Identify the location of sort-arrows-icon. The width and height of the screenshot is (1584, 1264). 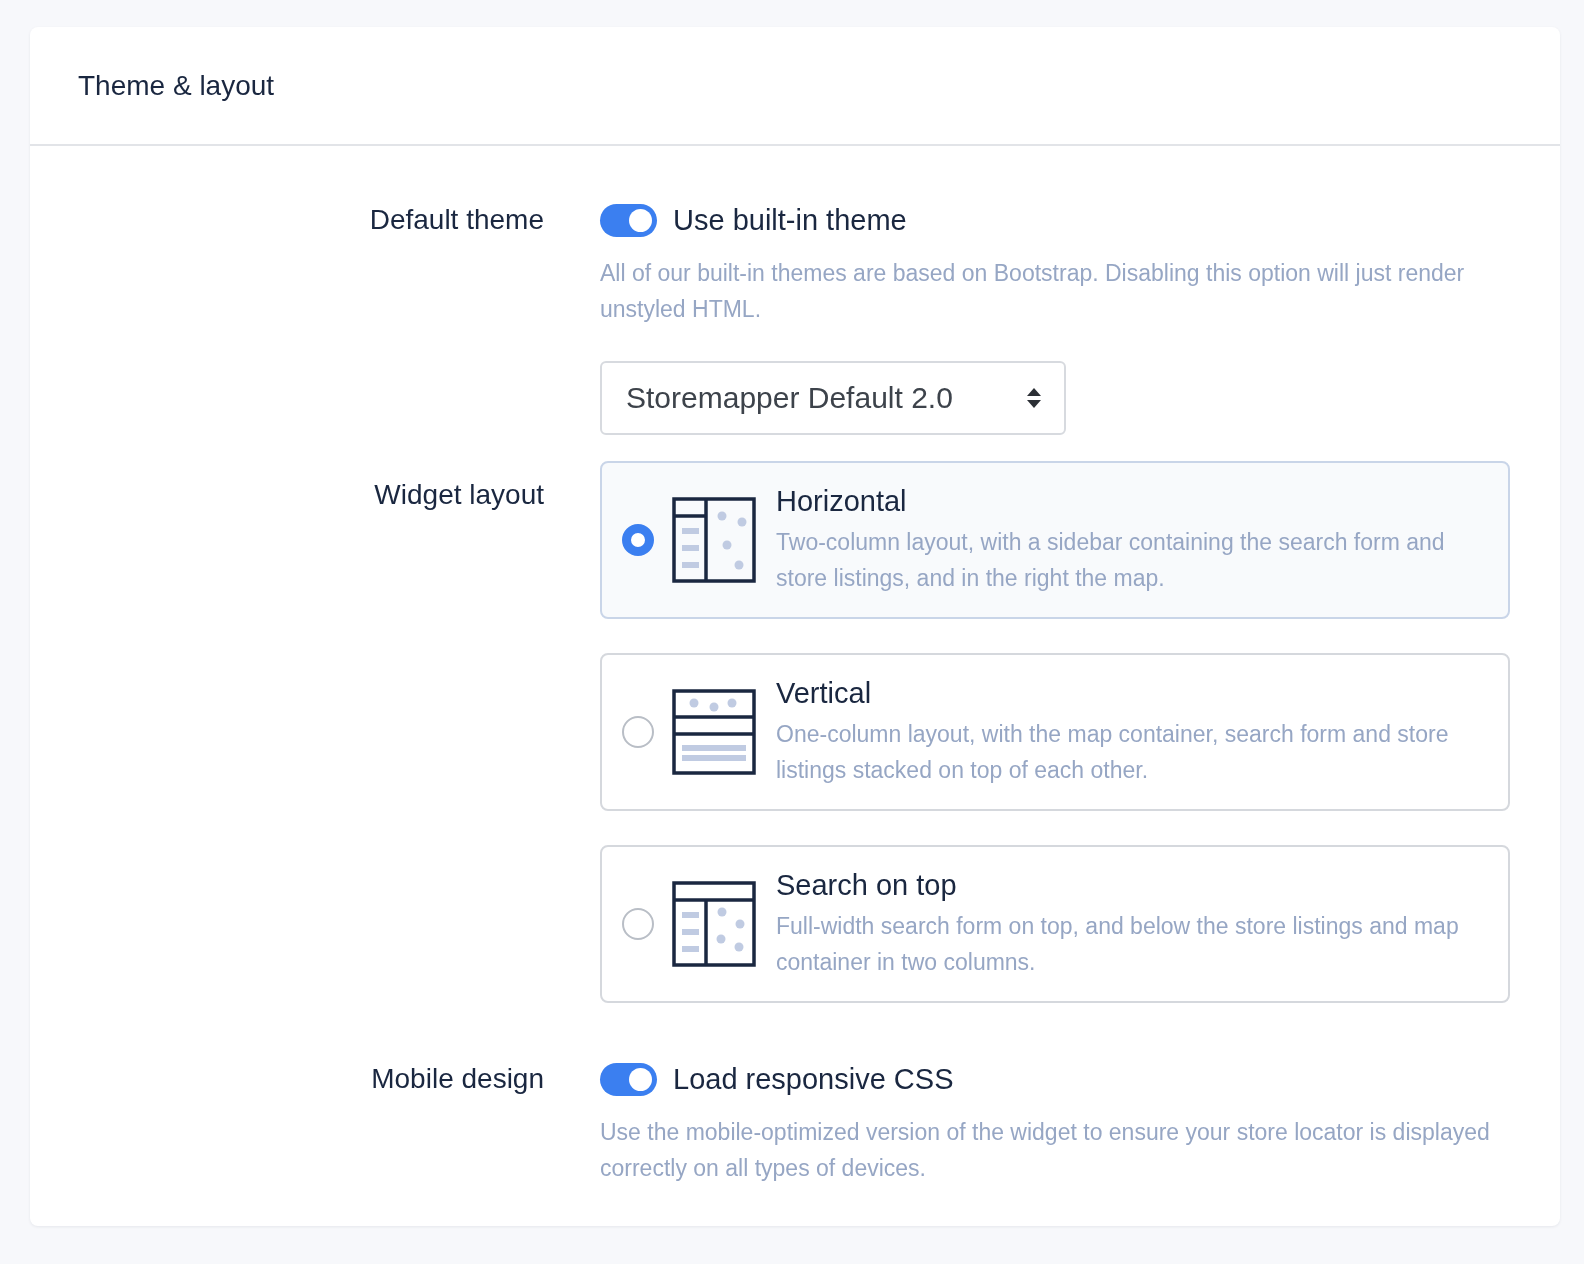
(1034, 398).